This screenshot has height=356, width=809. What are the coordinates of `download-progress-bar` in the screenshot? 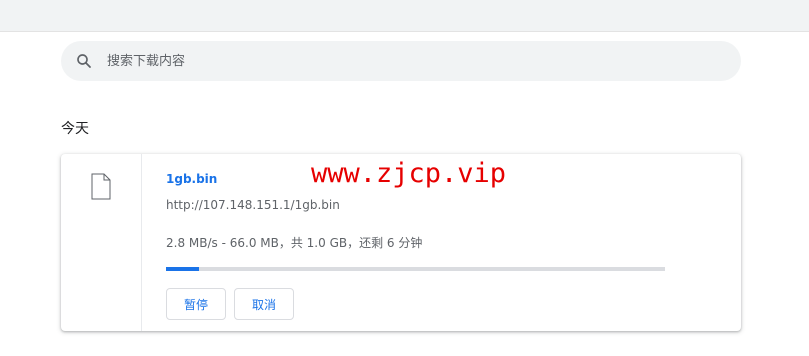 It's located at (415, 269).